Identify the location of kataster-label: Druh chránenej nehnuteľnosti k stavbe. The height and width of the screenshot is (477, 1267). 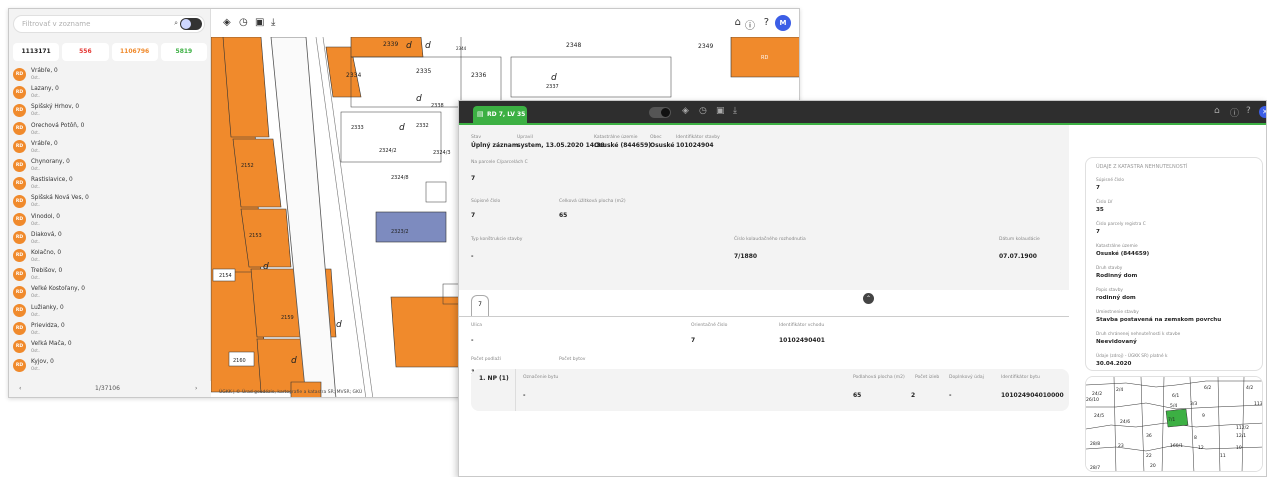
(1138, 334).